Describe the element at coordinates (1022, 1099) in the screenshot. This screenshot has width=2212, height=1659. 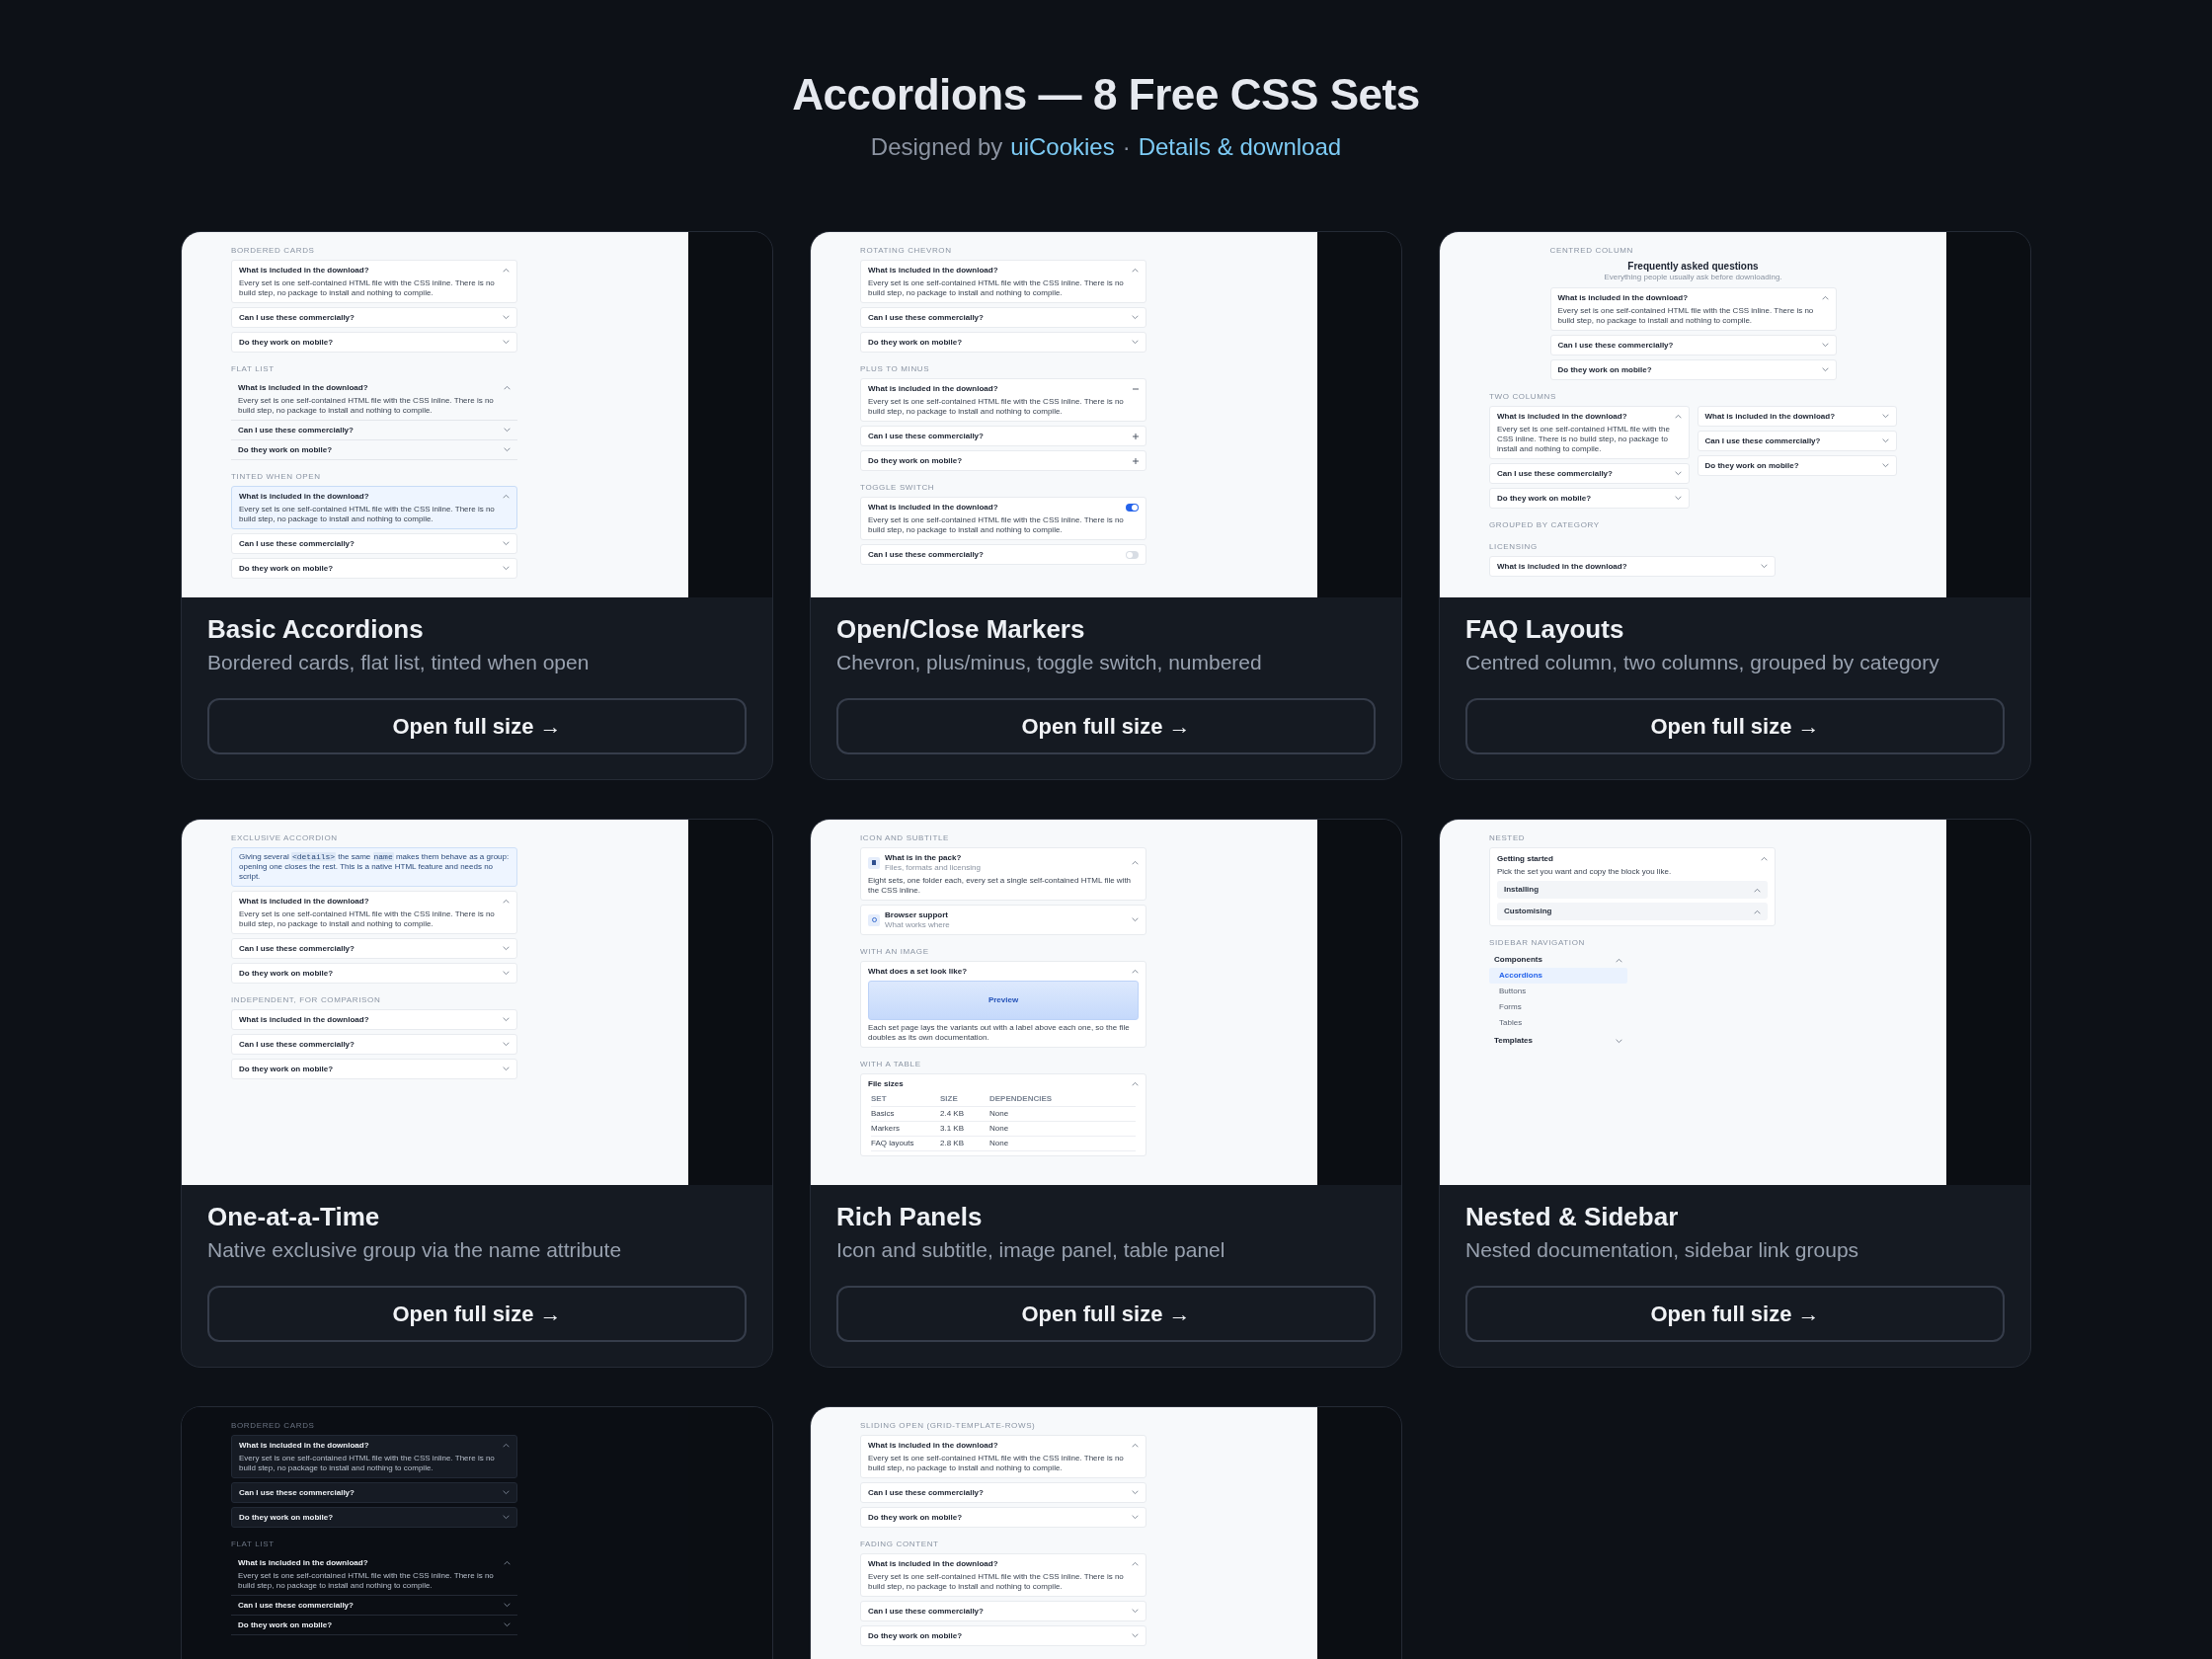
I see `table-header: DEPENDENCIES` at that location.